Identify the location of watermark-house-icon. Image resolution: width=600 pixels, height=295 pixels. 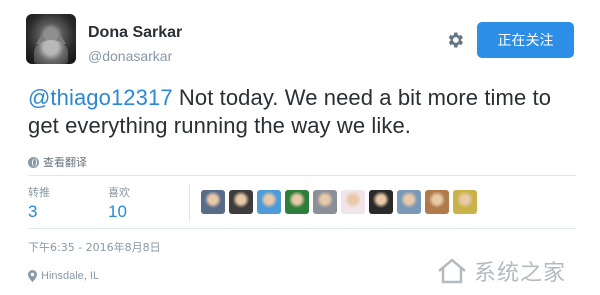
(452, 271).